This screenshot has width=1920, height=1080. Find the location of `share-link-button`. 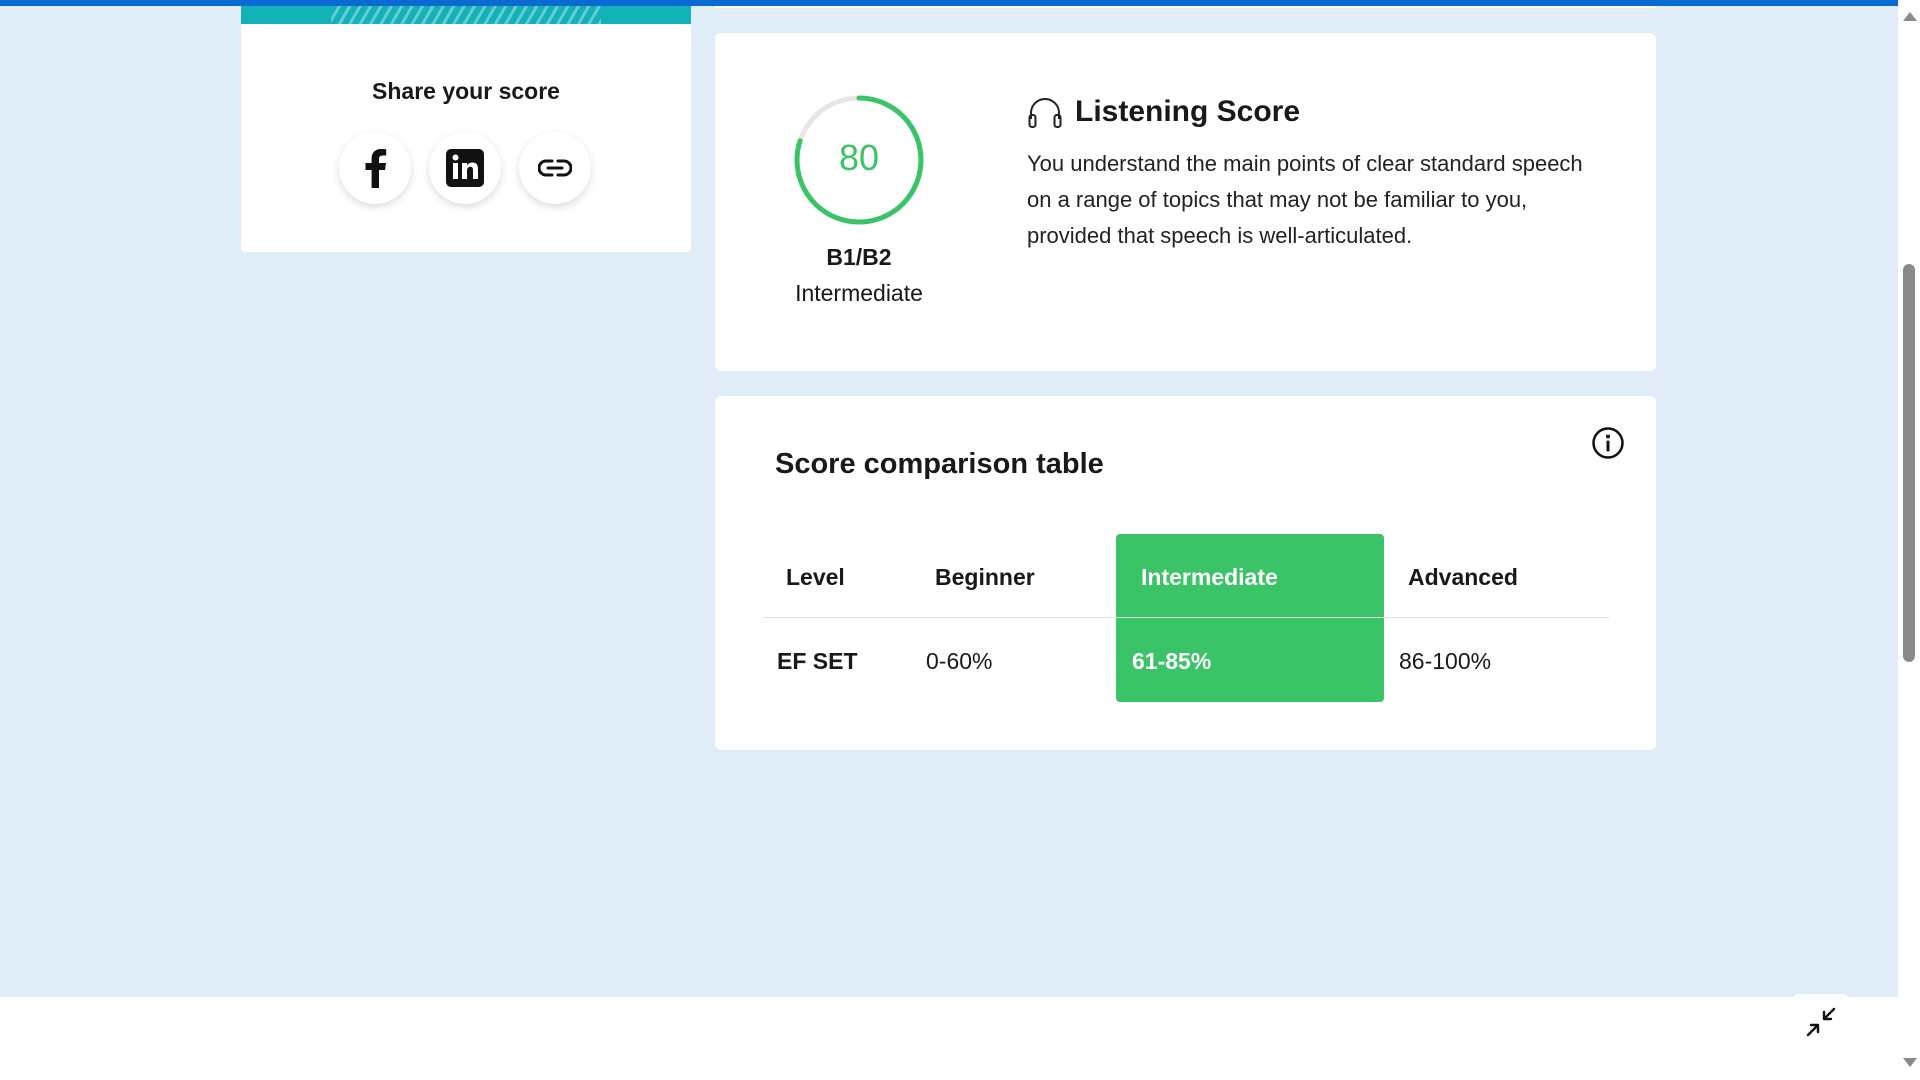

share-link-button is located at coordinates (555, 168).